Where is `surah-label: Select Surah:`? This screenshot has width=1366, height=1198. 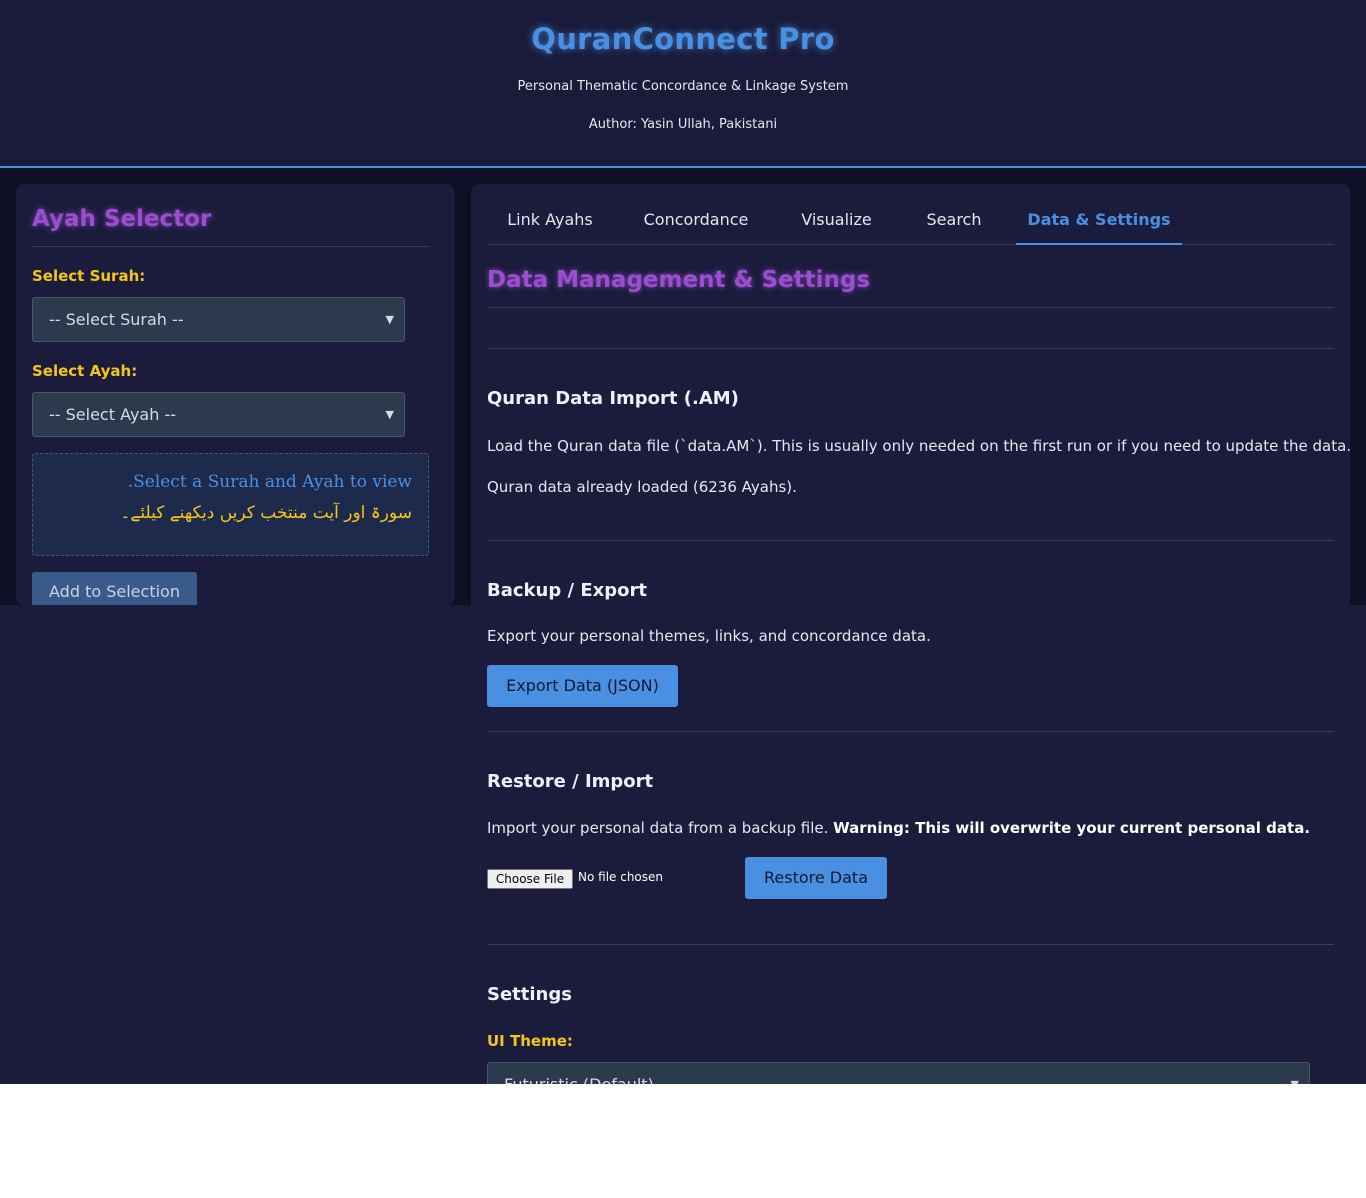 surah-label: Select Surah: is located at coordinates (89, 276).